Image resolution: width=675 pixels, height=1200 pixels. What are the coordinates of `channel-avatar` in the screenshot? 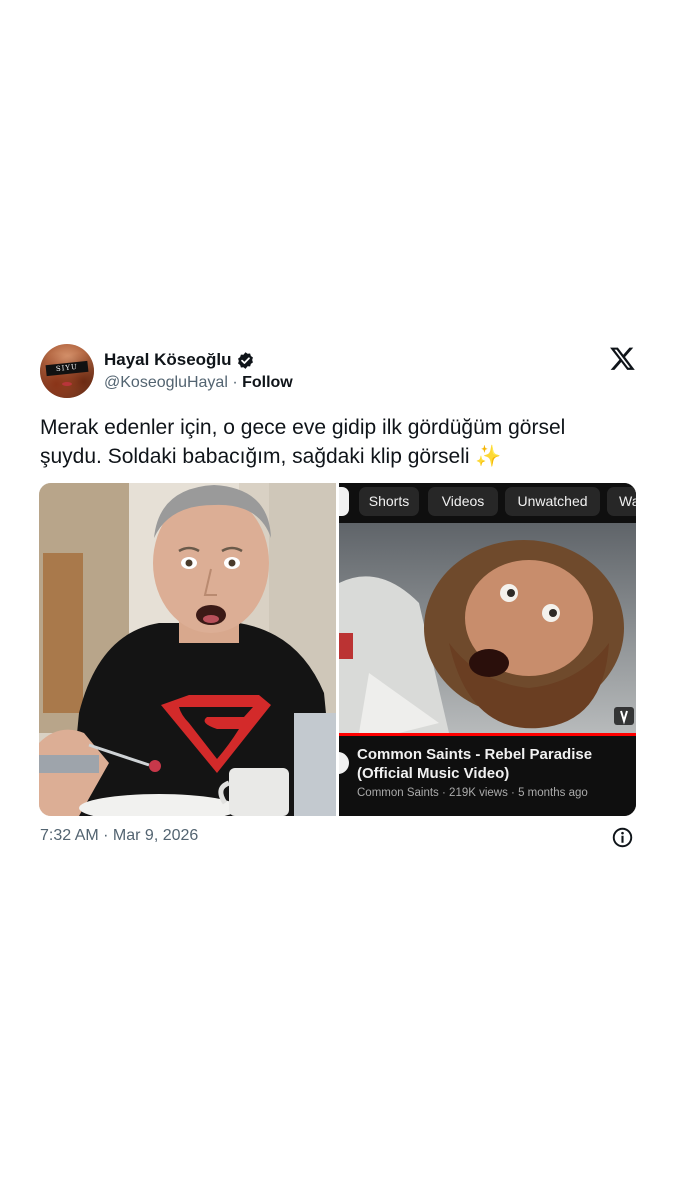 It's located at (345, 763).